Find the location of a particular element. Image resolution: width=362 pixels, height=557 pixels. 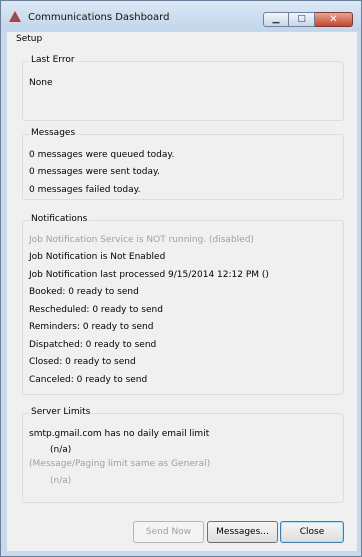

send-now-button: Send Now is located at coordinates (168, 532).